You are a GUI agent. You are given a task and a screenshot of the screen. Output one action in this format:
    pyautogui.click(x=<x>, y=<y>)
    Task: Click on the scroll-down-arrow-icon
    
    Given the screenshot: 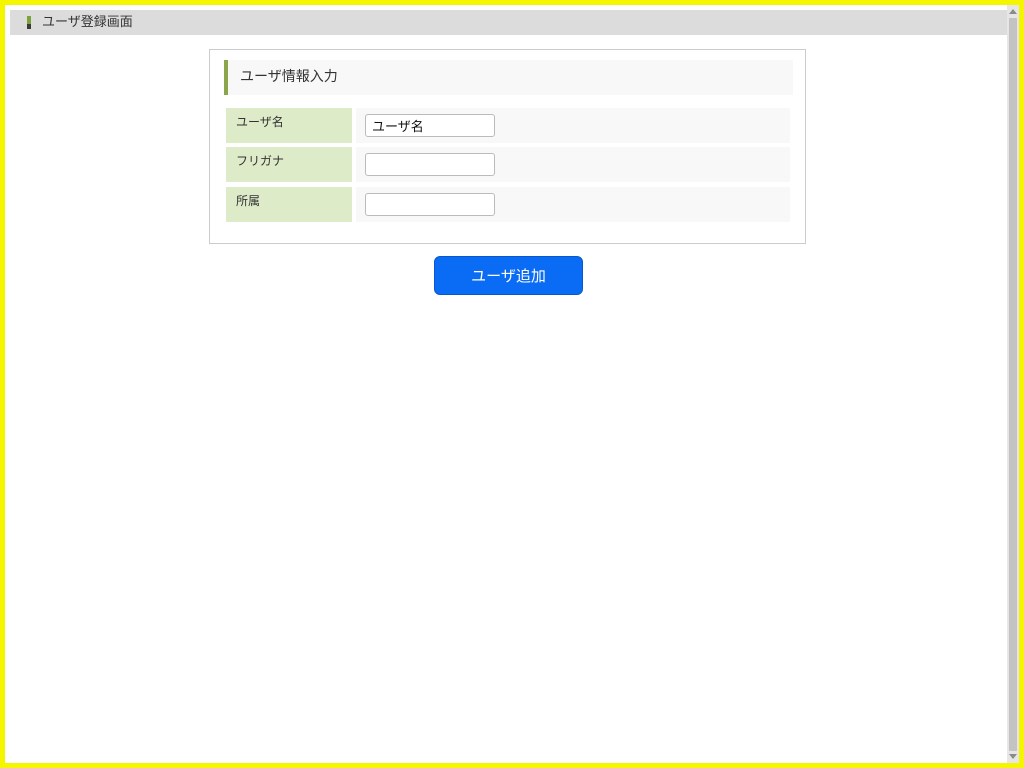 What is the action you would take?
    pyautogui.click(x=1013, y=756)
    